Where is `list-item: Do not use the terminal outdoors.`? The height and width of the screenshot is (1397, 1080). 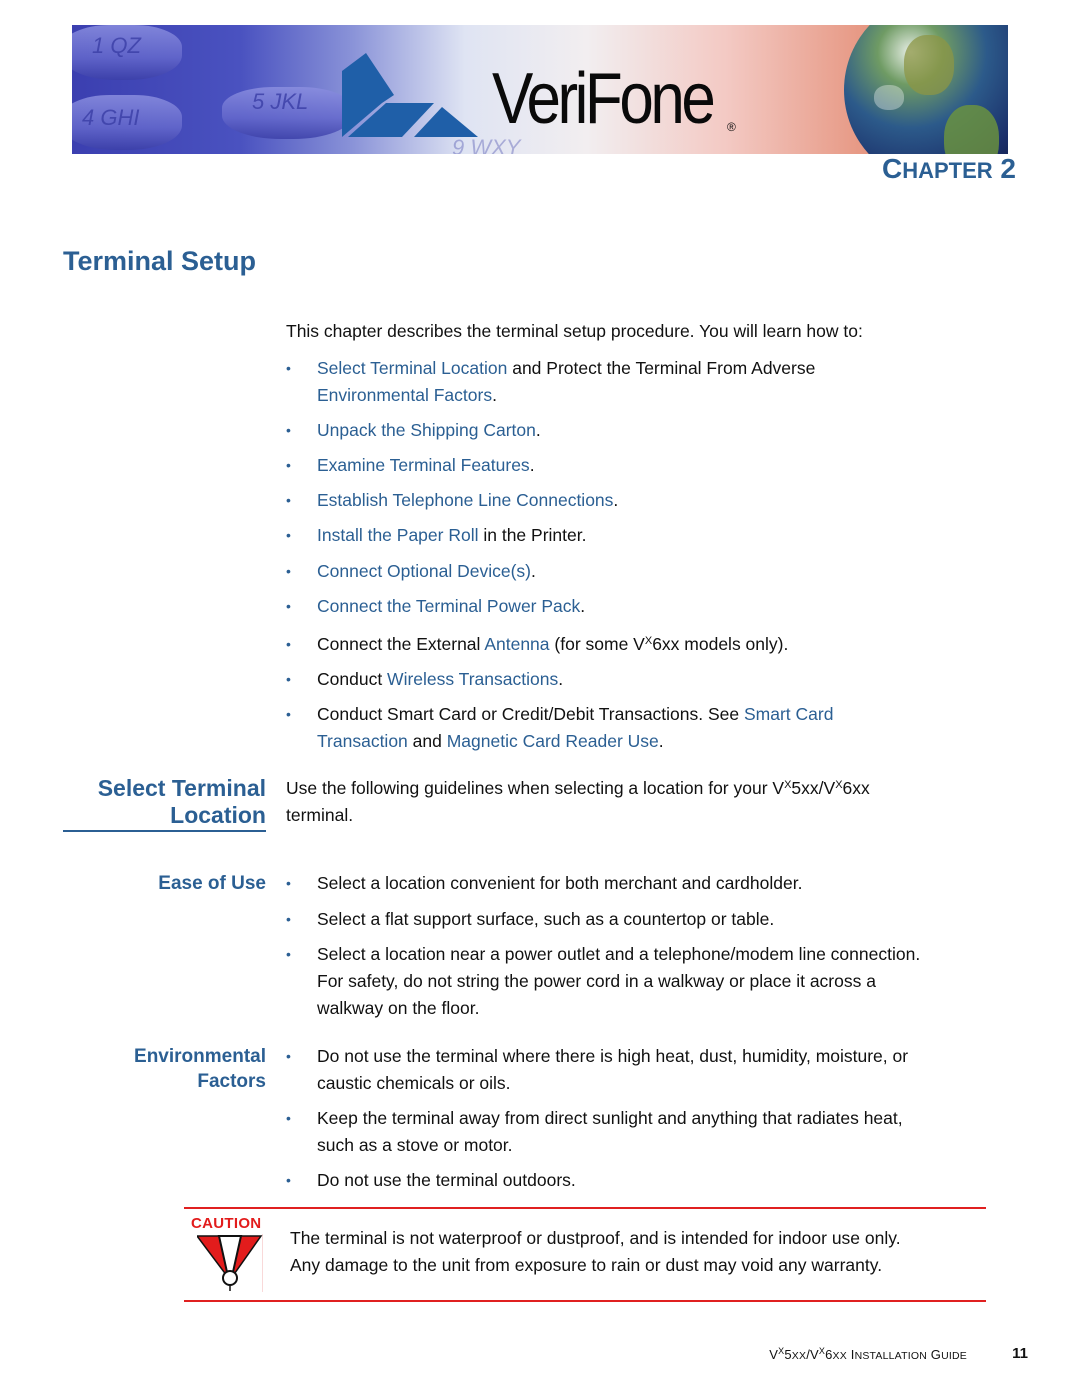
list-item: Do not use the terminal outdoors. is located at coordinates (446, 1180).